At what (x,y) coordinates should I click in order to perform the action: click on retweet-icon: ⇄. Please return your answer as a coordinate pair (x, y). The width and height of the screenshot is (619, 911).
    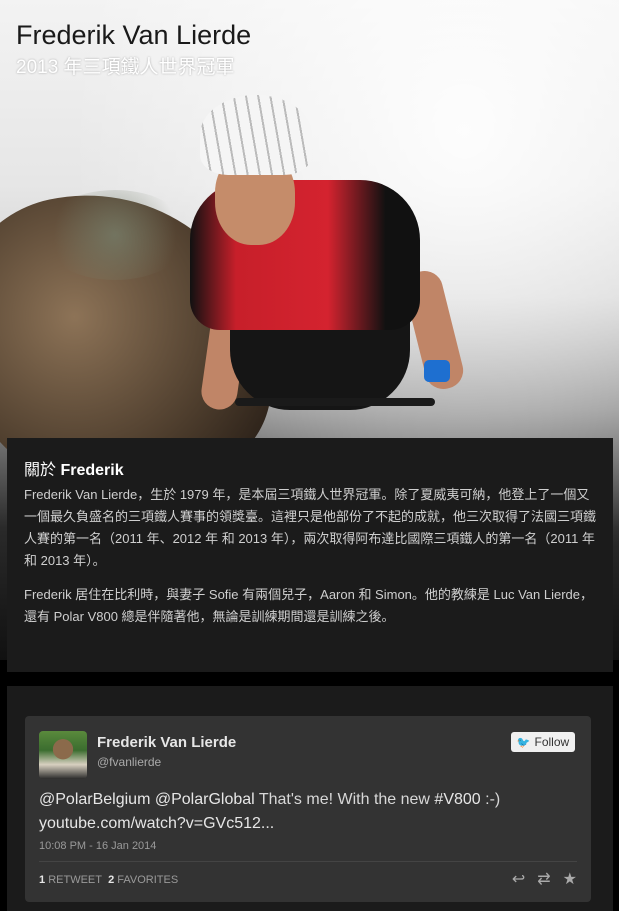
    Looking at the image, I should click on (543, 879).